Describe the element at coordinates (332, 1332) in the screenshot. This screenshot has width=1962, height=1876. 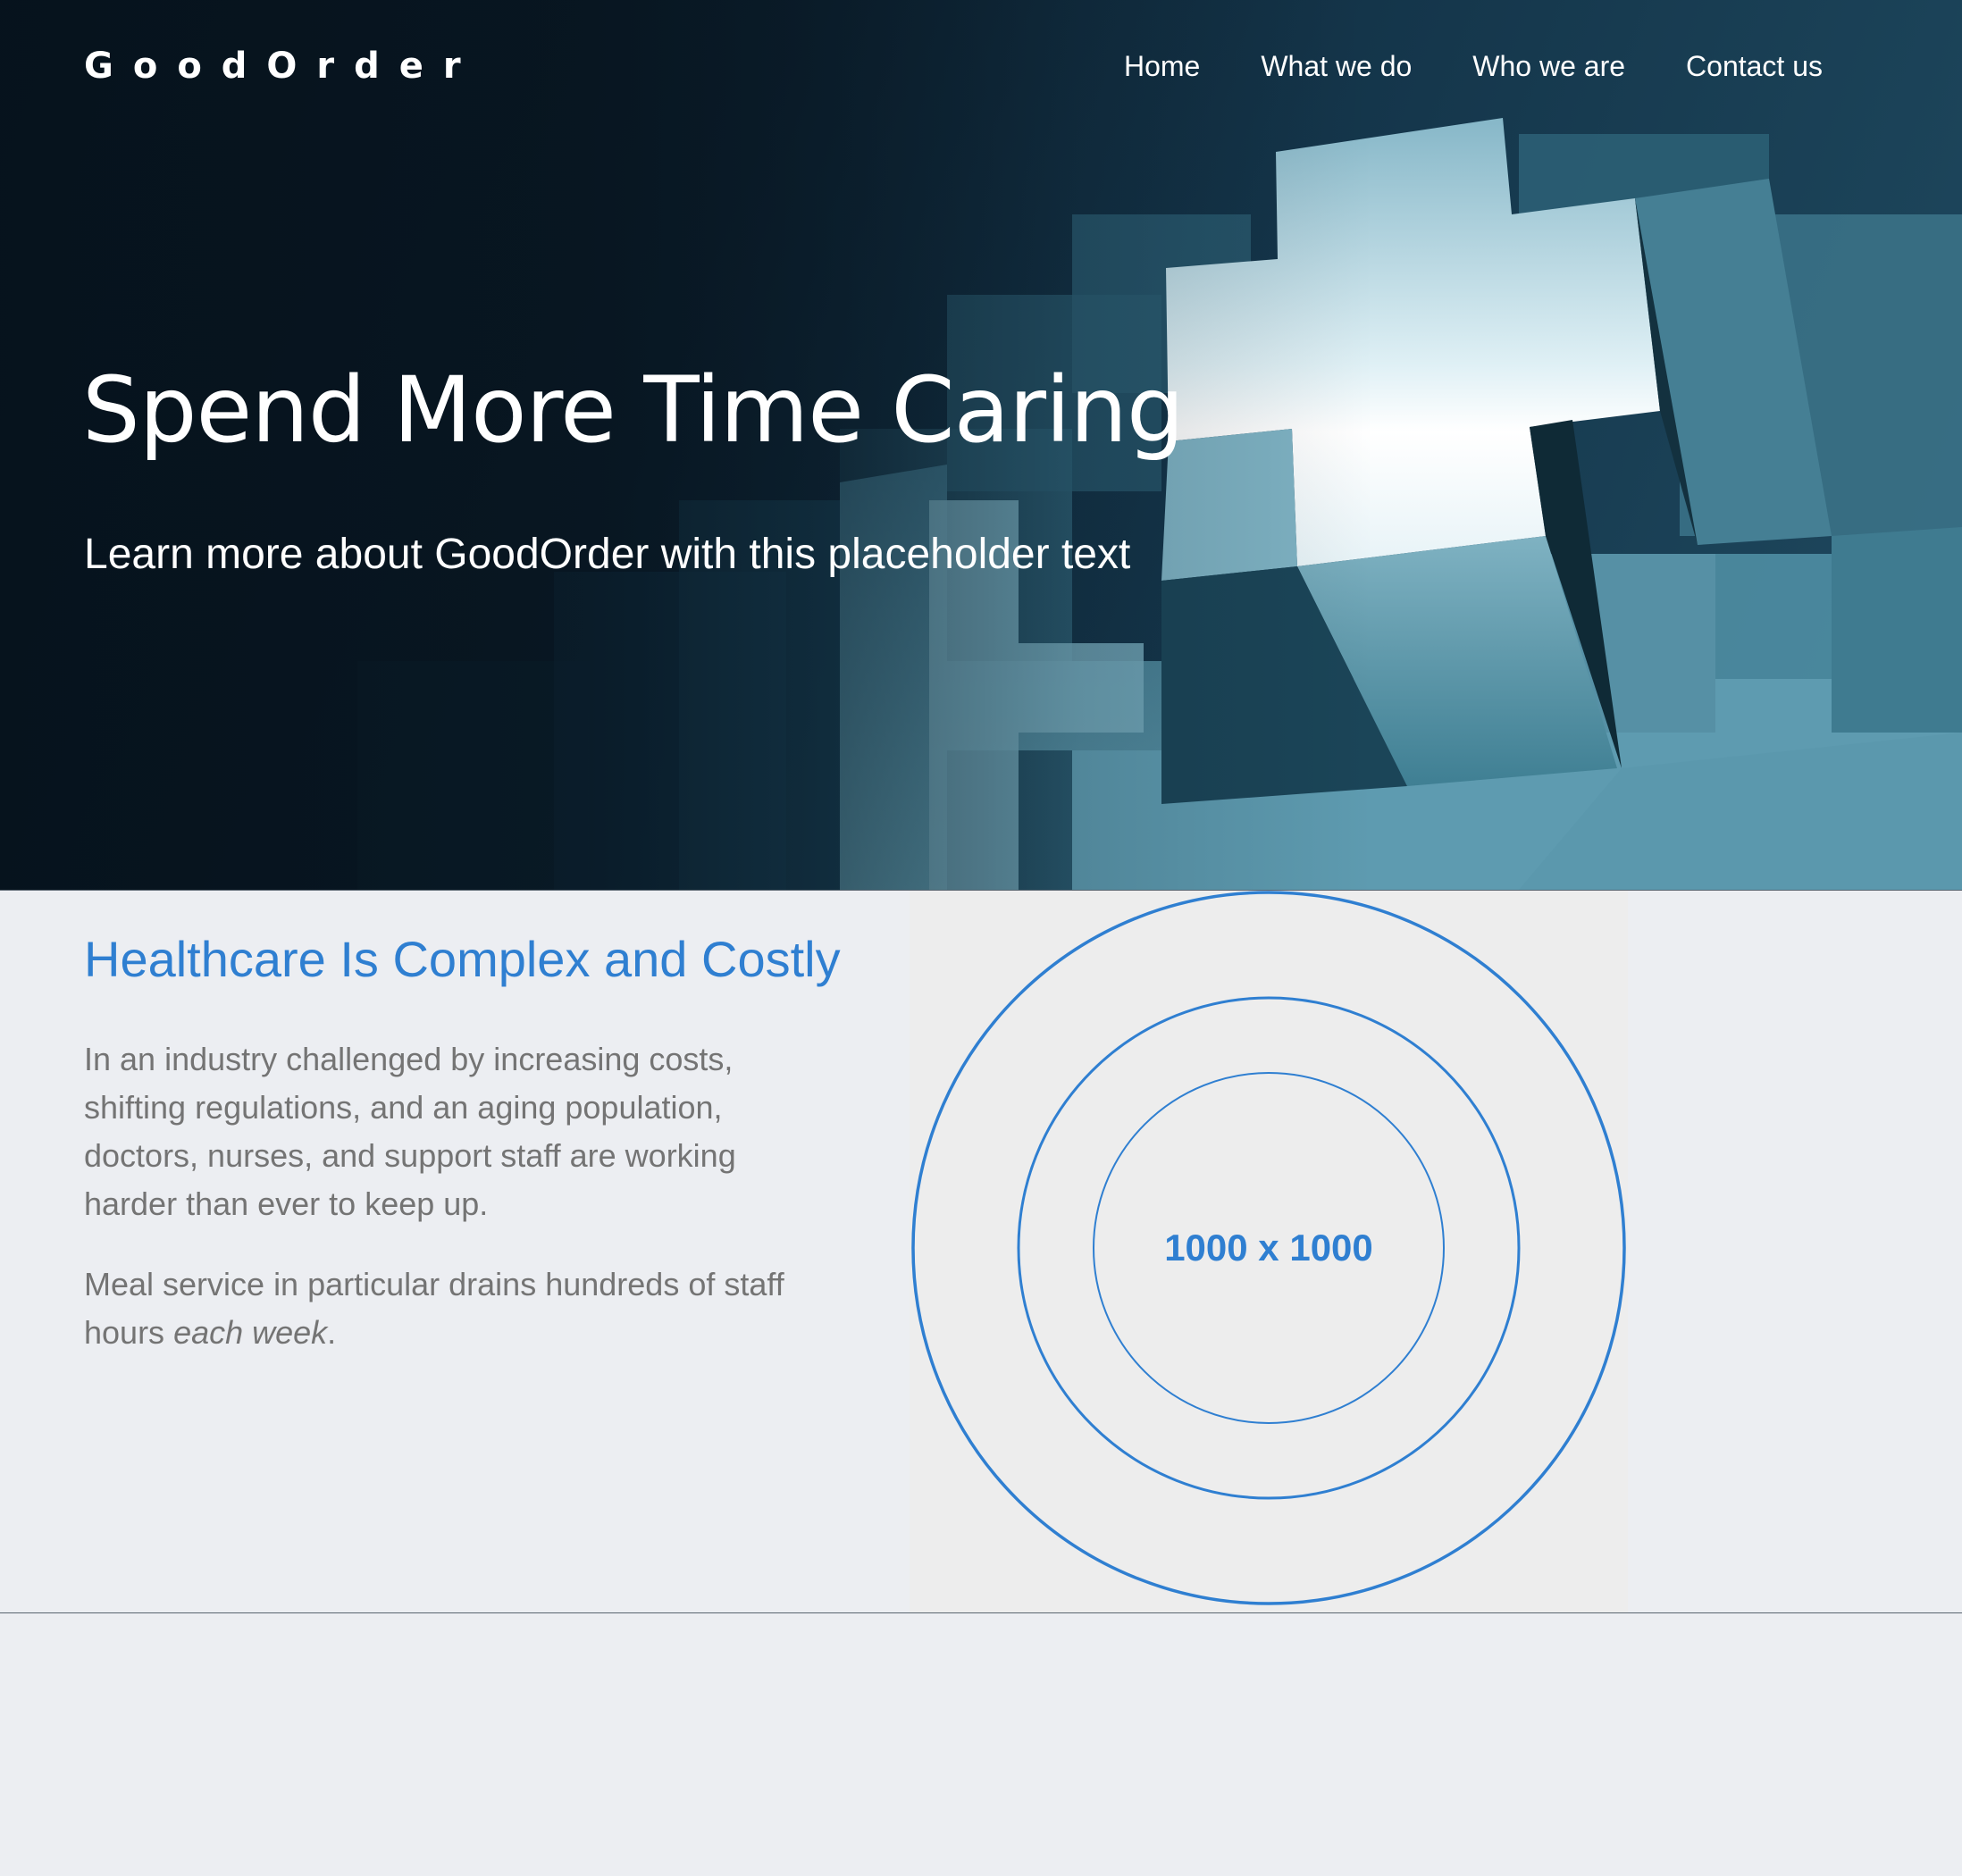
I see `paragraph-2-end: .` at that location.